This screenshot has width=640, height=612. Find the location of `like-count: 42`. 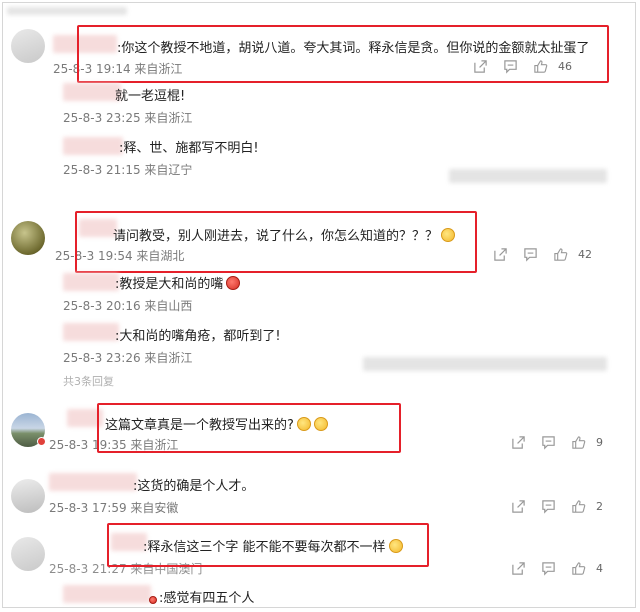

like-count: 42 is located at coordinates (585, 254).